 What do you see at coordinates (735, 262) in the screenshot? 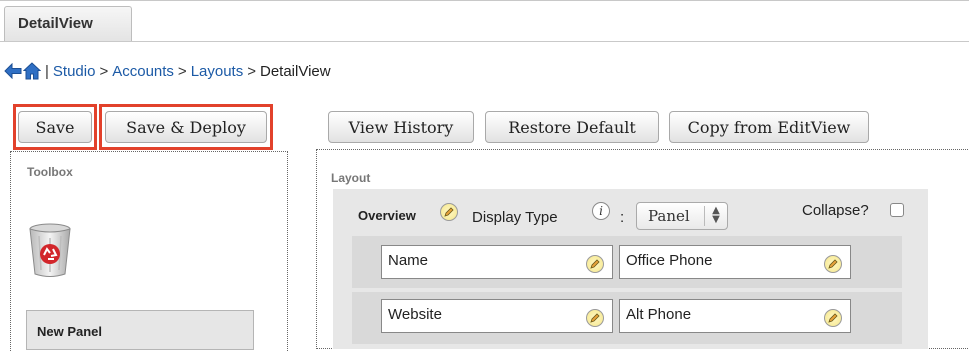
I see `field-office-phone: Office Phone` at bounding box center [735, 262].